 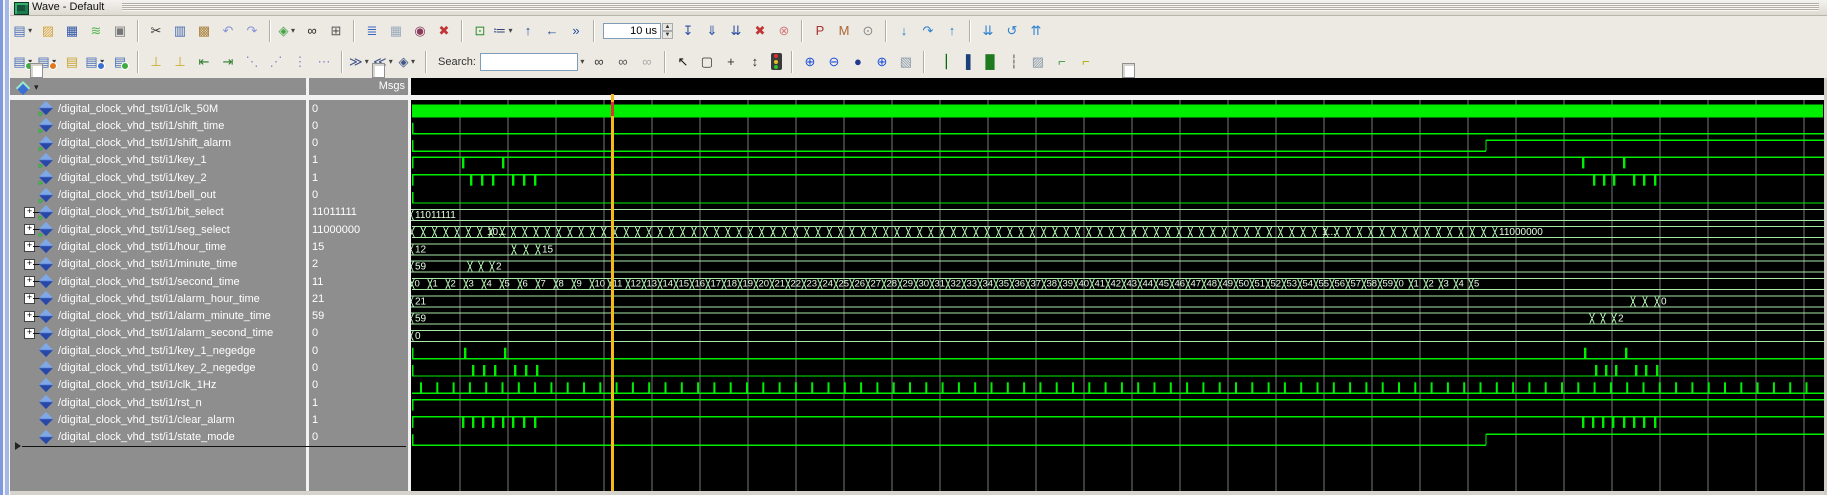 What do you see at coordinates (444, 31) in the screenshot?
I see `delete-button: ✖` at bounding box center [444, 31].